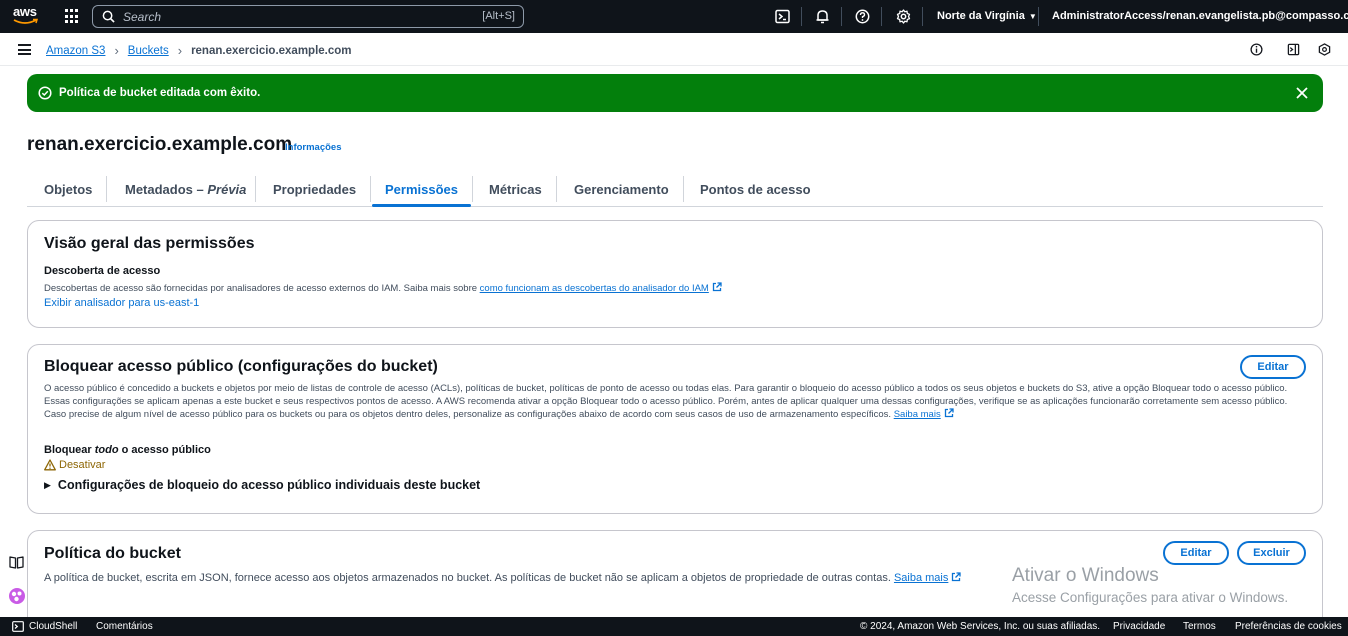  I want to click on footer-terms: Termos, so click(1199, 626).